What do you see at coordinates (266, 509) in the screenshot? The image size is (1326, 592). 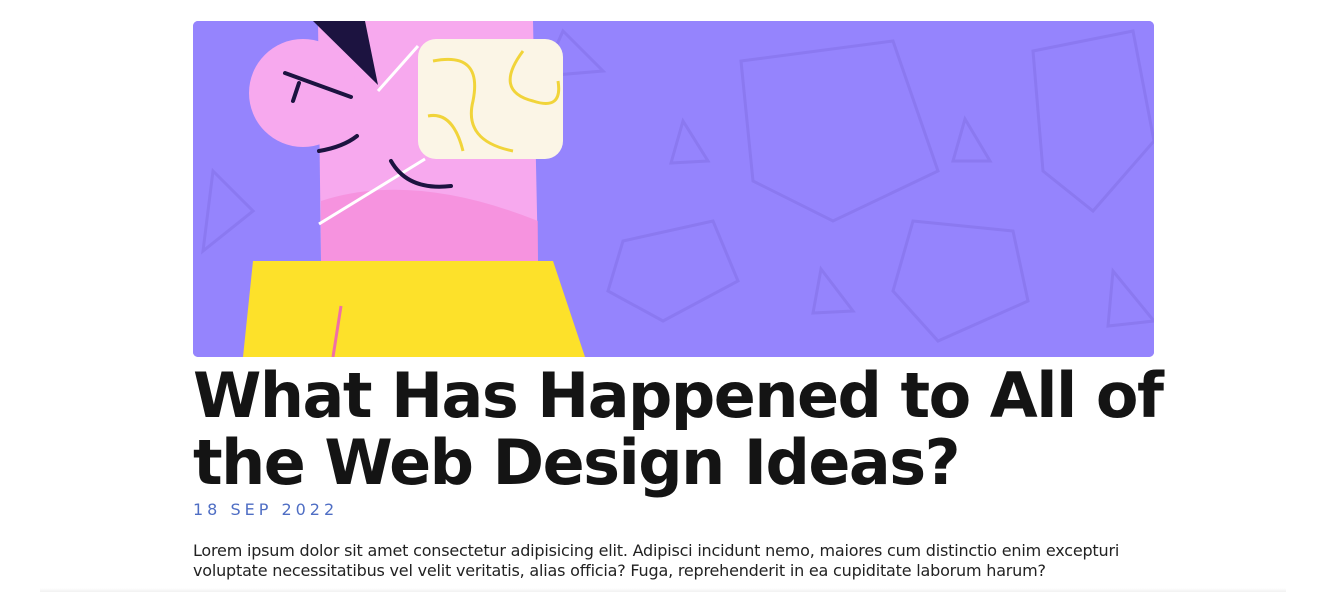 I see `article-date: 18 SEP 2022` at bounding box center [266, 509].